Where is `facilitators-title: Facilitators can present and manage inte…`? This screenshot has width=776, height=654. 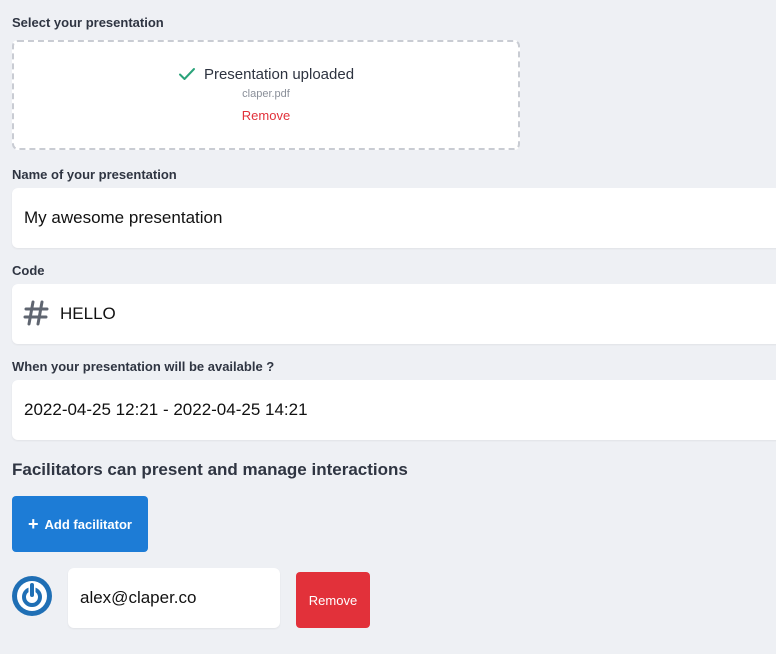
facilitators-title: Facilitators can present and manage inte… is located at coordinates (210, 469).